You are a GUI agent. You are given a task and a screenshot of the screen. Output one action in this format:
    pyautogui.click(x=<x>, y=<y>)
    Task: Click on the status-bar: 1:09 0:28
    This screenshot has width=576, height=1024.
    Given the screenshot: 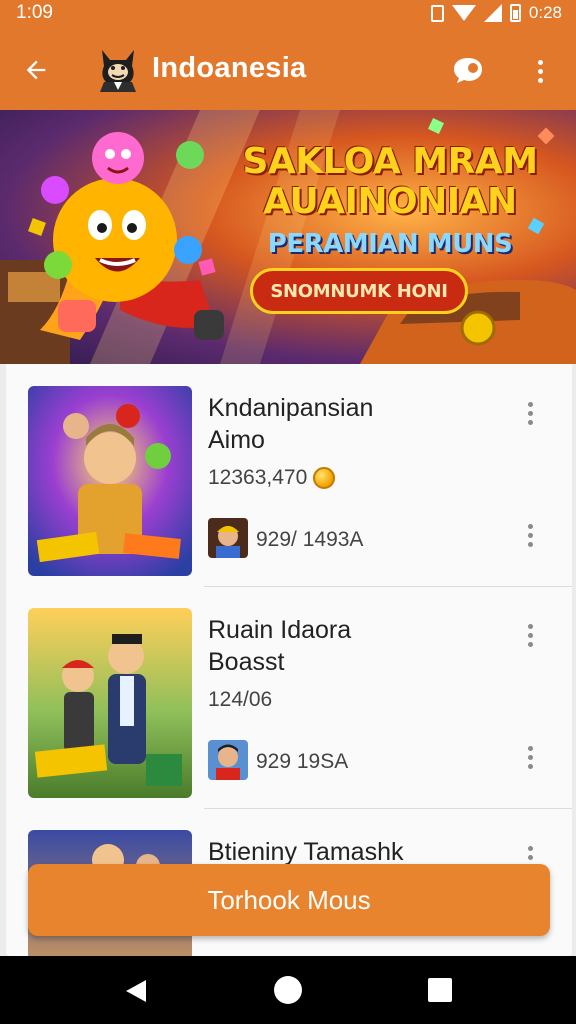 What is the action you would take?
    pyautogui.click(x=288, y=14)
    